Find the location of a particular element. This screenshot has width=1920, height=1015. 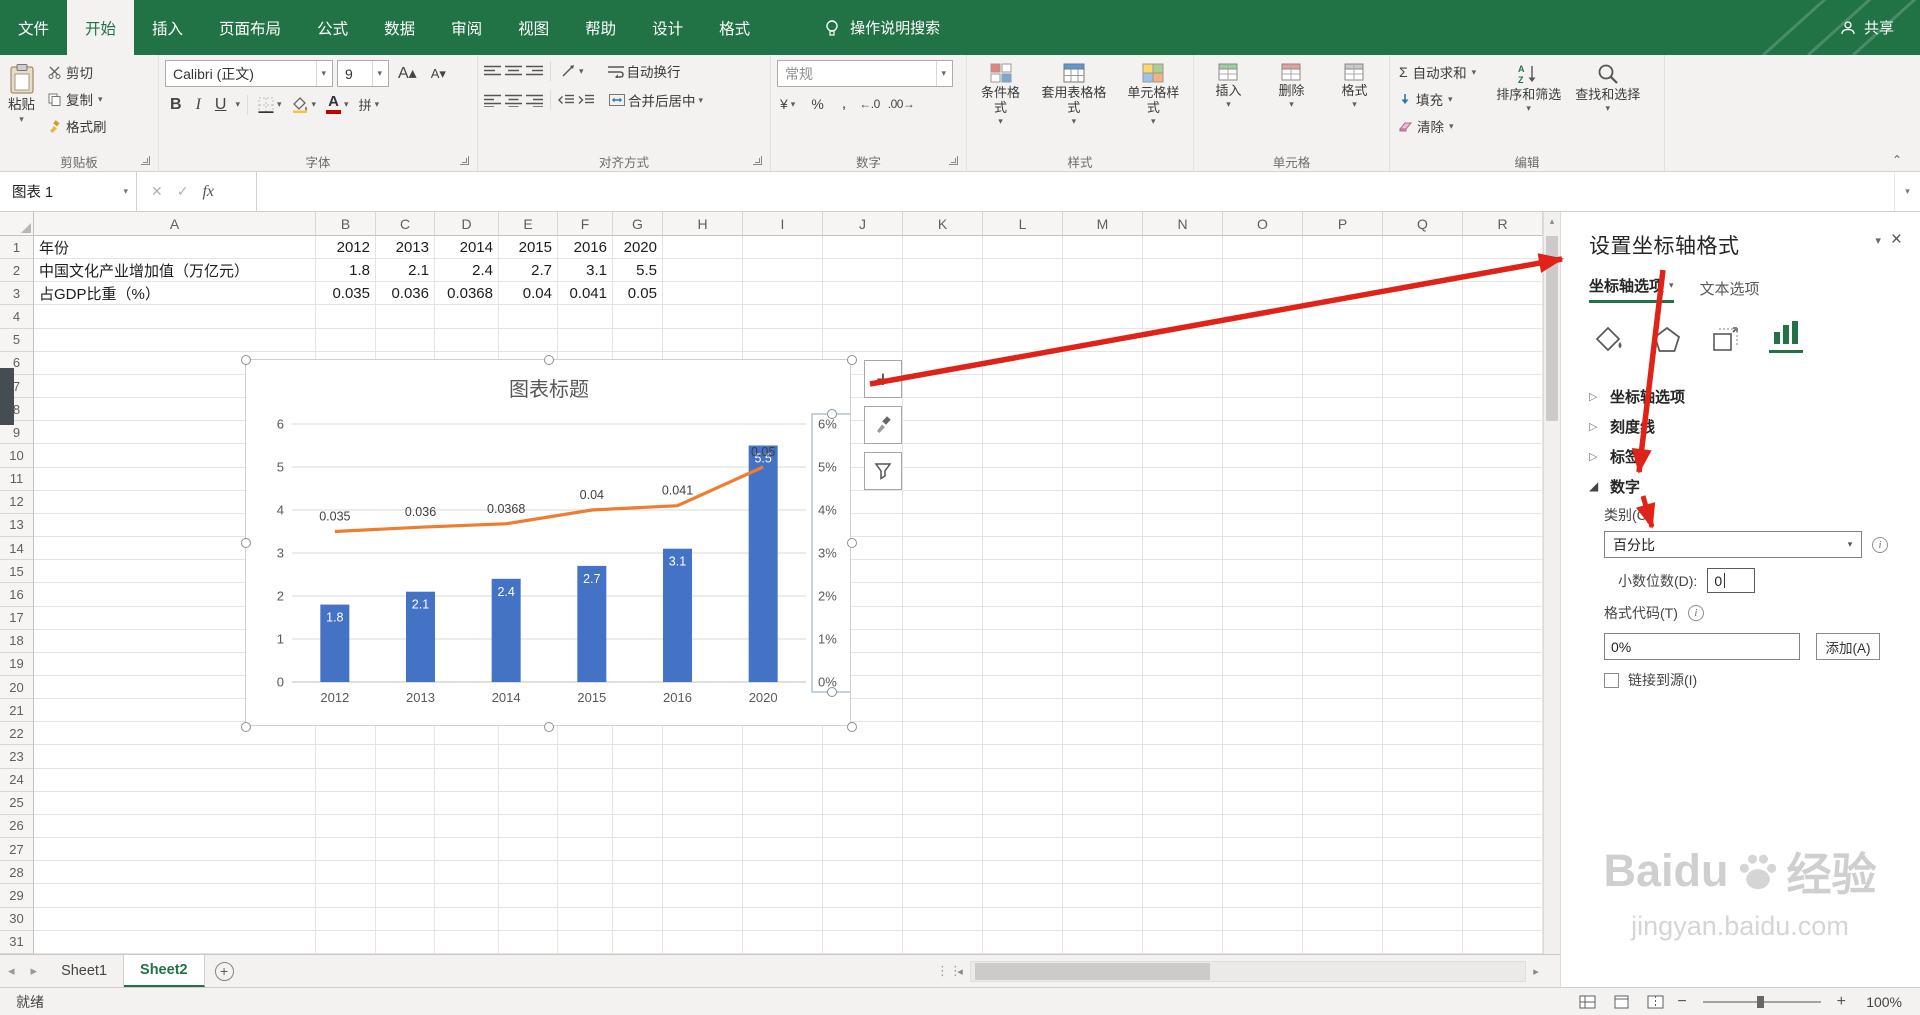

increase-decimal-button: ←.0 is located at coordinates (869, 104).